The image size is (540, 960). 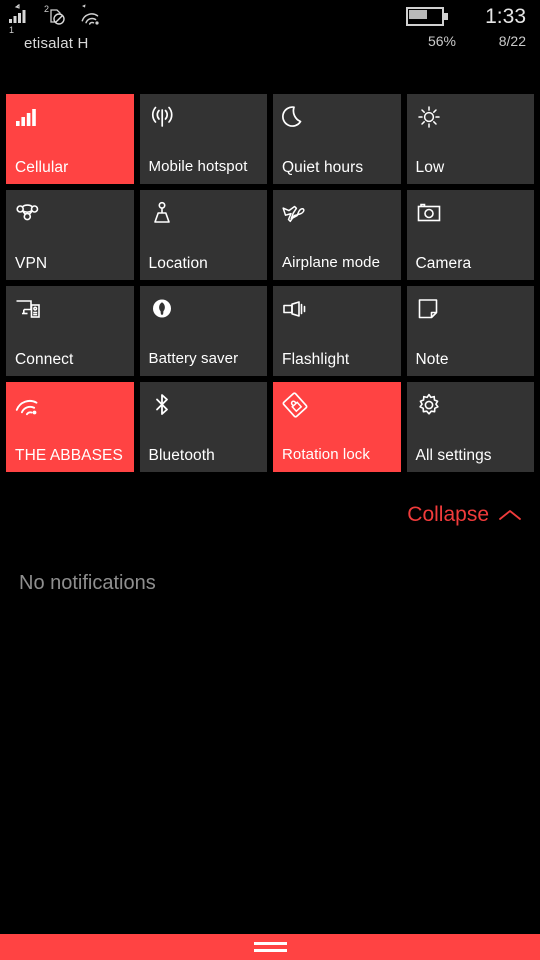 What do you see at coordinates (505, 16) in the screenshot?
I see `clock-label: 1:33` at bounding box center [505, 16].